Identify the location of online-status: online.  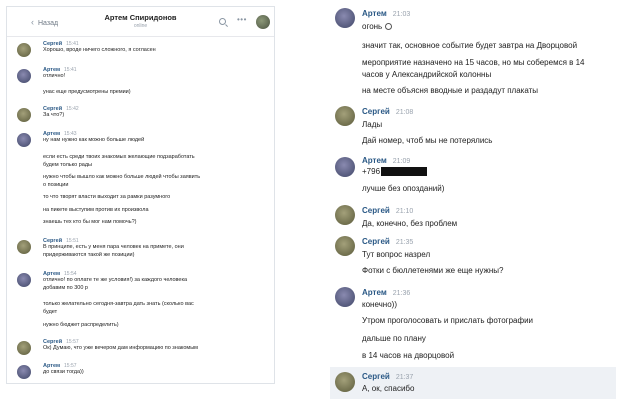
(140, 26).